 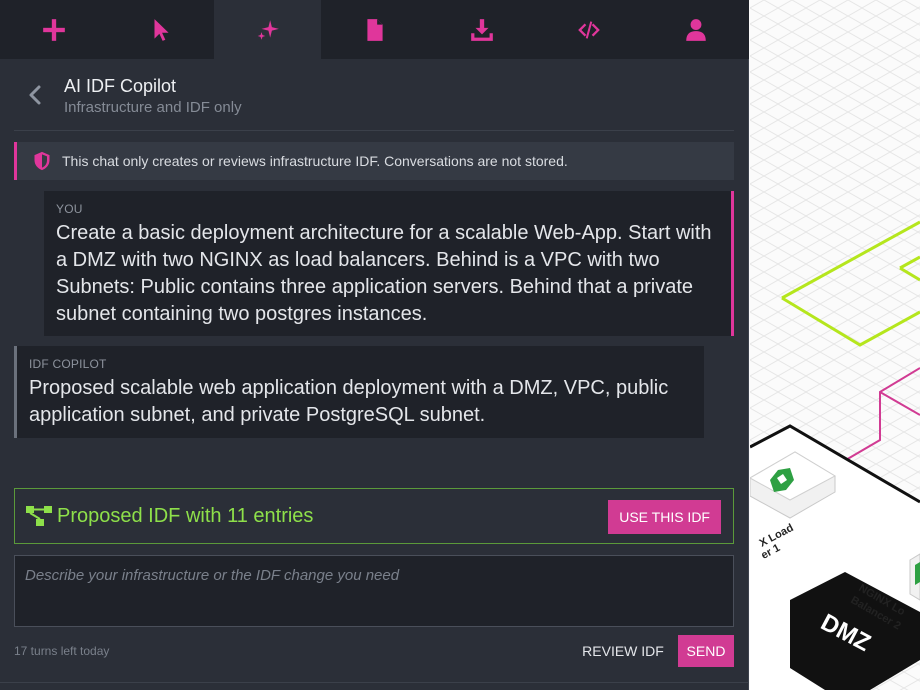 I want to click on proposal-text: Proposed IDF with 11 entries, so click(x=185, y=515).